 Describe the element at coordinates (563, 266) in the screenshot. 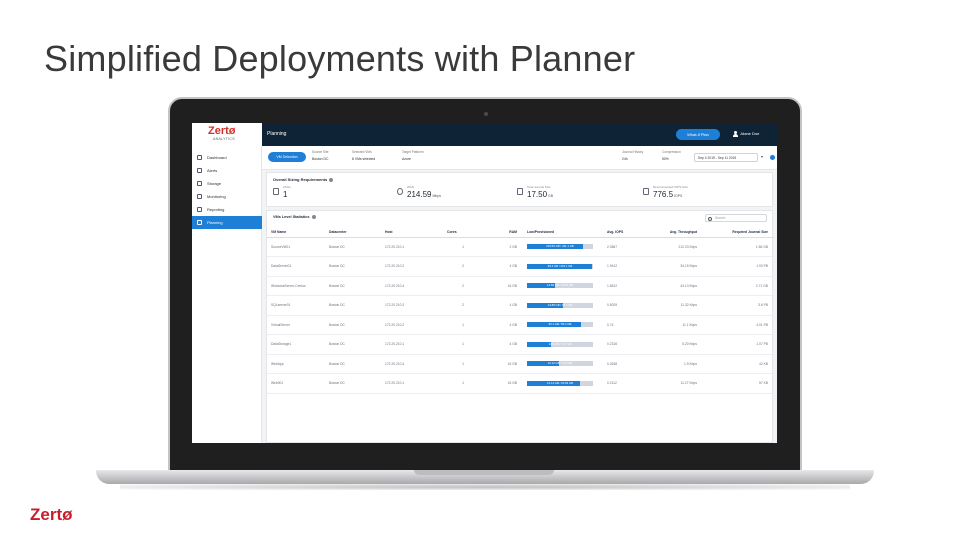

I see `provisioned-bar-cell: 89.3 GB / 203.1 GB` at that location.